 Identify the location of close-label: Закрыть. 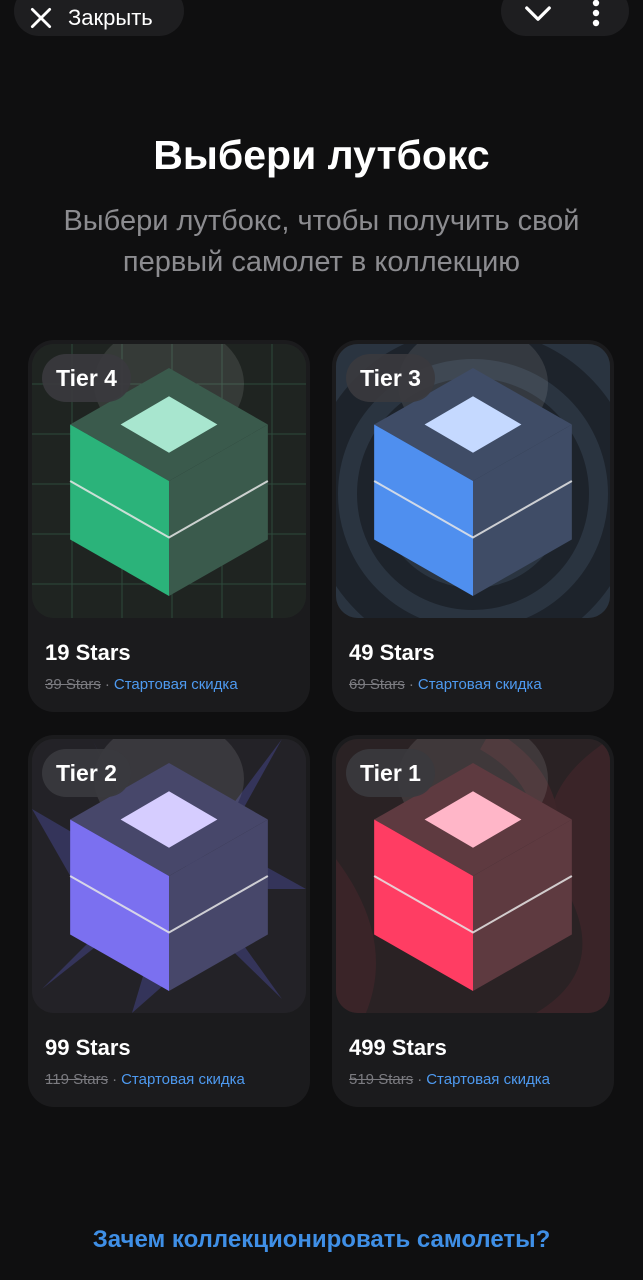
(110, 17).